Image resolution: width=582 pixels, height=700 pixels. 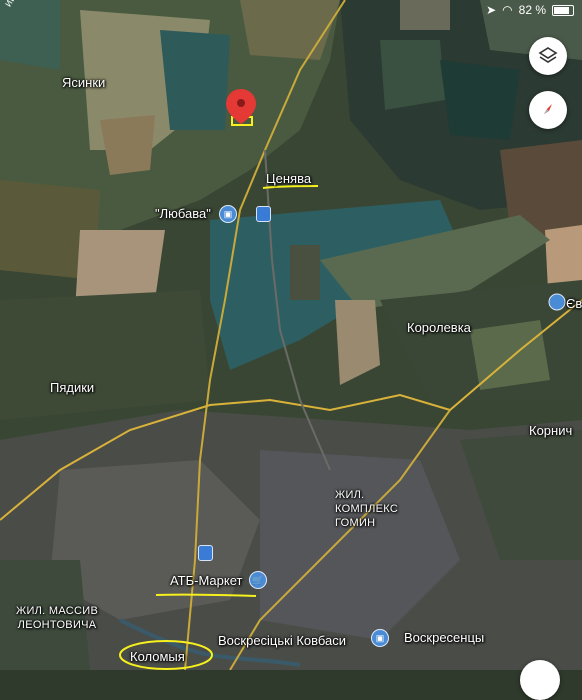 I want to click on label-korolevka: Королевка, so click(x=439, y=327).